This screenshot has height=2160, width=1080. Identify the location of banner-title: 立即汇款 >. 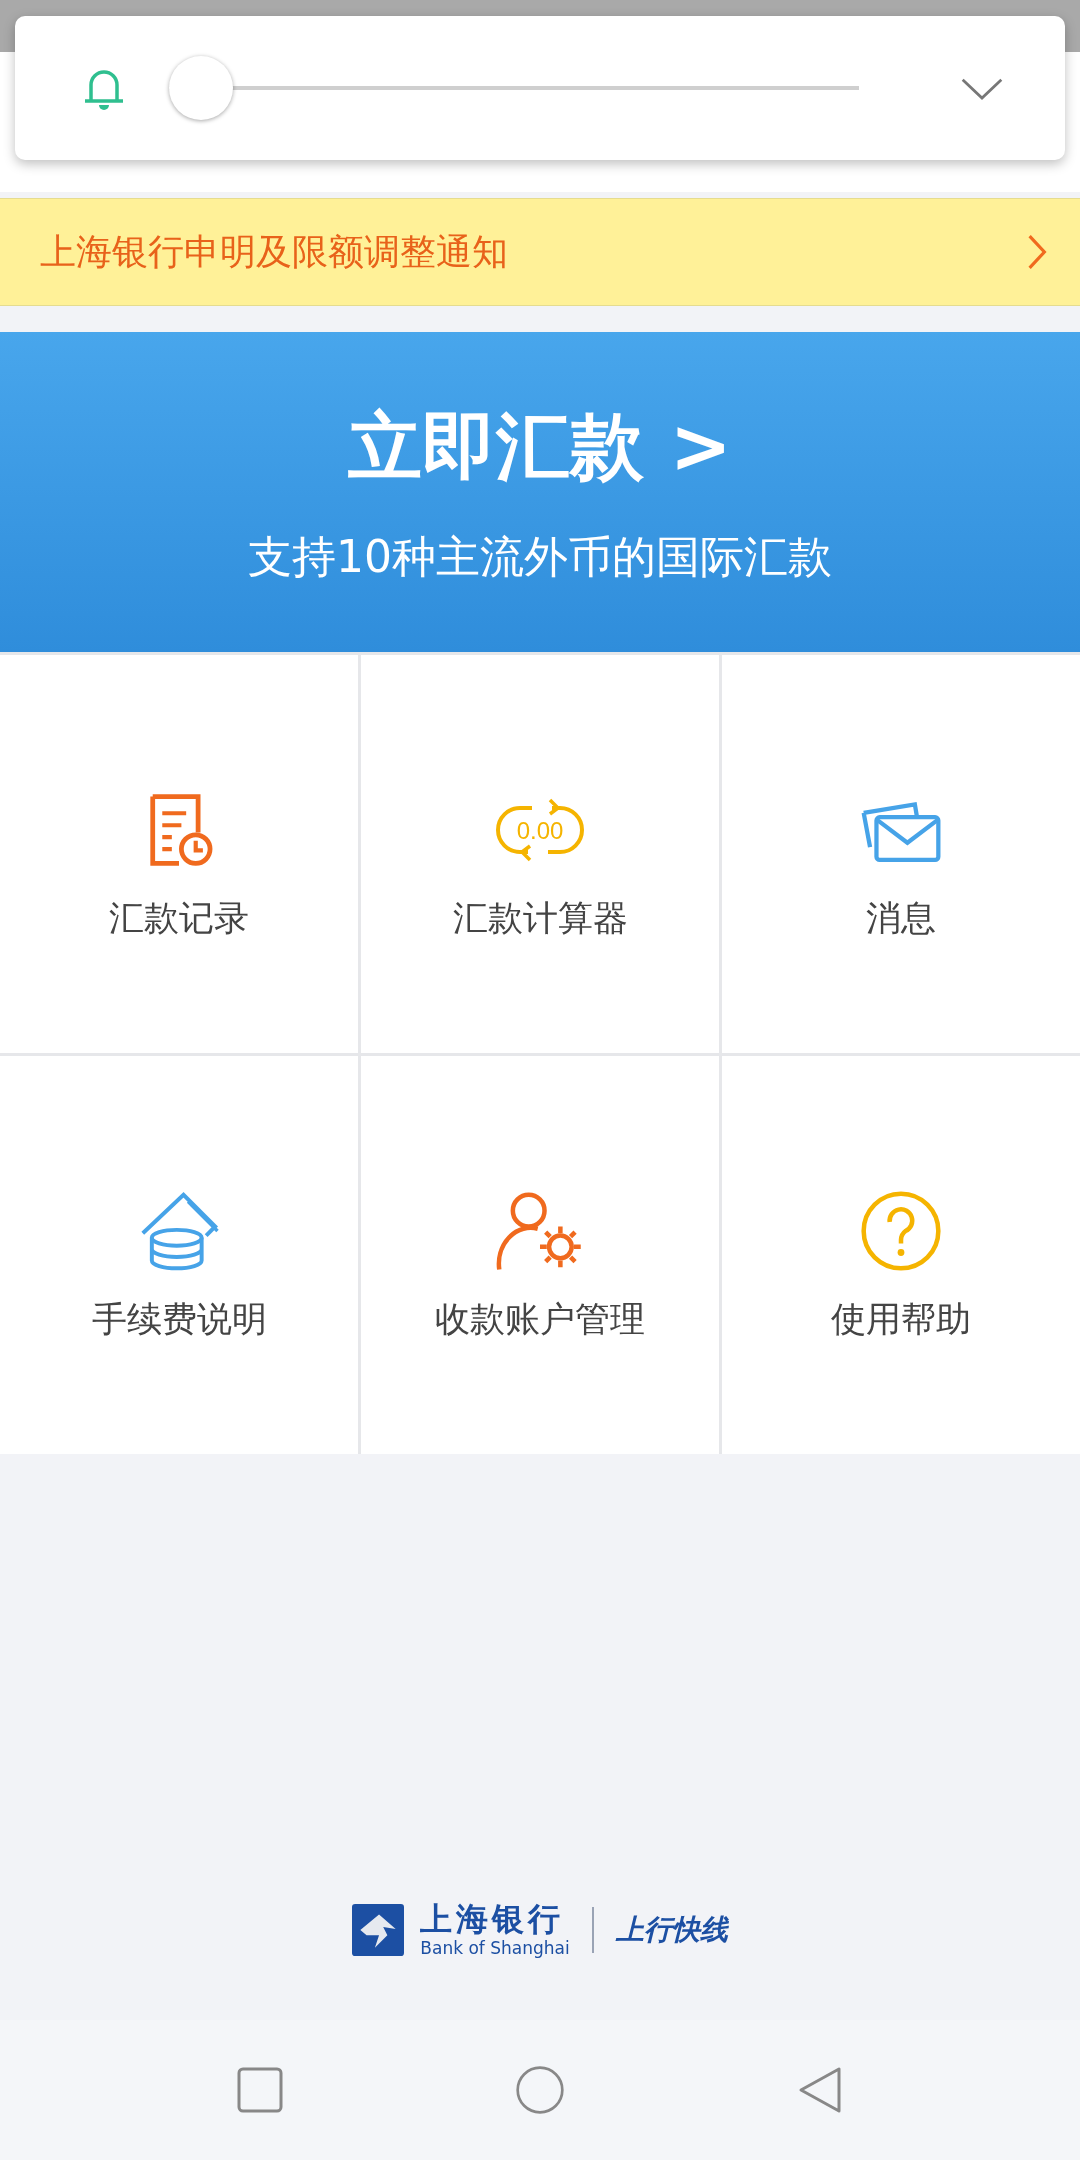
(540, 446).